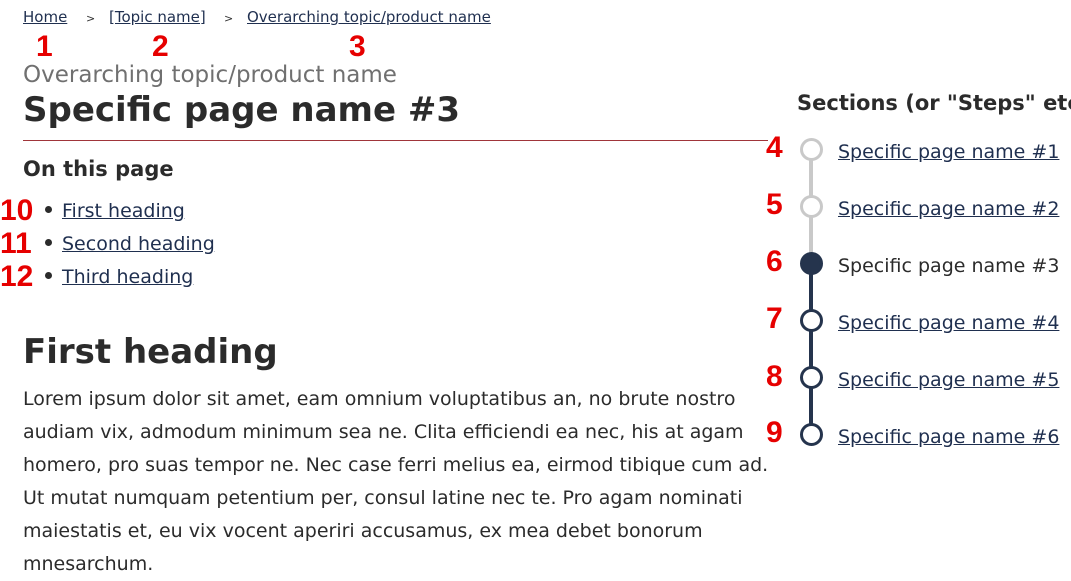 The width and height of the screenshot is (1071, 581). Describe the element at coordinates (774, 147) in the screenshot. I see `annotation-marker: 4` at that location.